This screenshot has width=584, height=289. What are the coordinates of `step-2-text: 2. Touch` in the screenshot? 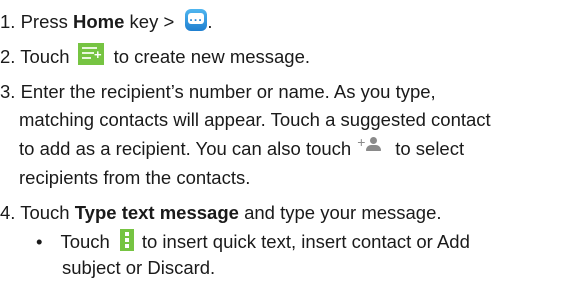 It's located at (35, 56).